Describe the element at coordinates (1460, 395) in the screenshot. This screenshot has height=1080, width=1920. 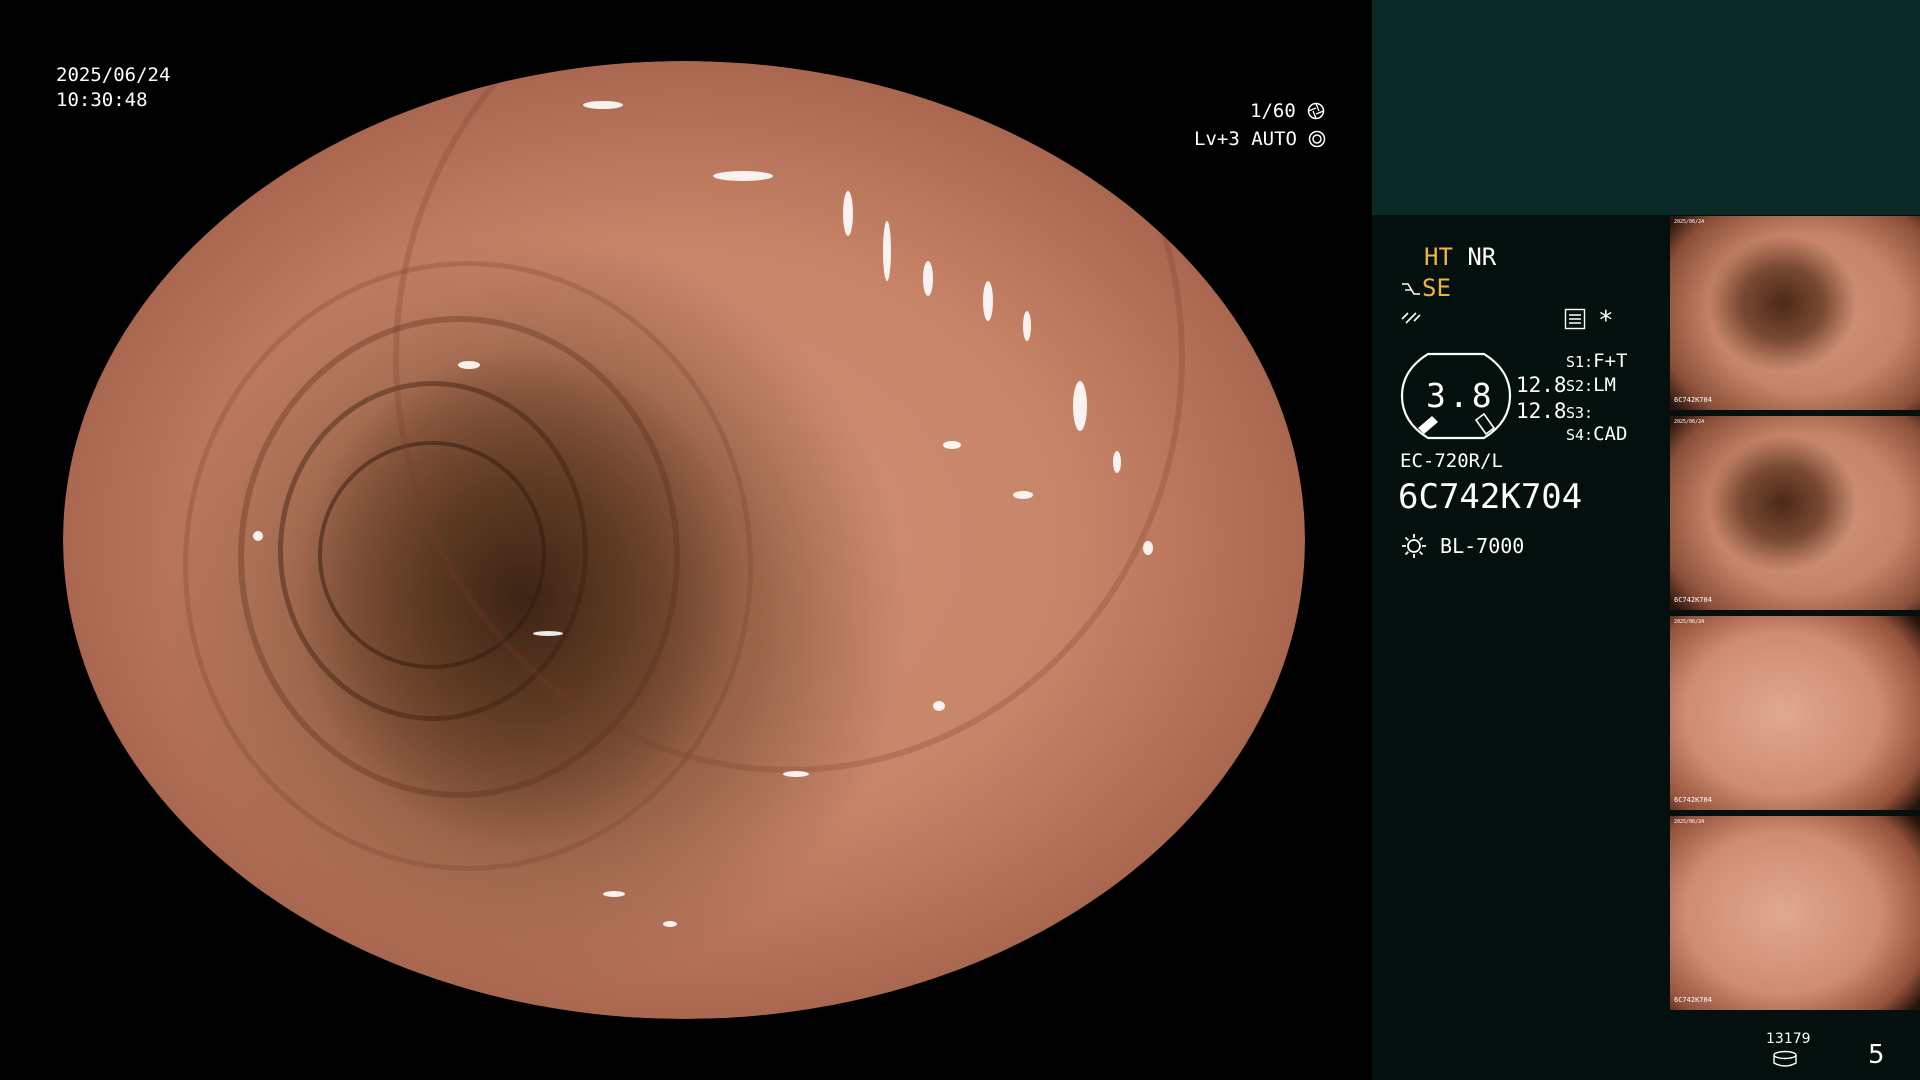
I see `gauge-value: 3.8` at that location.